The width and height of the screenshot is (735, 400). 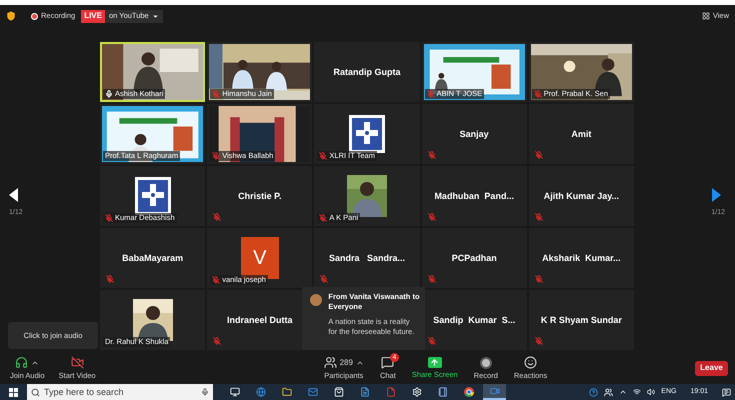 What do you see at coordinates (287, 392) in the screenshot?
I see `folder-icon` at bounding box center [287, 392].